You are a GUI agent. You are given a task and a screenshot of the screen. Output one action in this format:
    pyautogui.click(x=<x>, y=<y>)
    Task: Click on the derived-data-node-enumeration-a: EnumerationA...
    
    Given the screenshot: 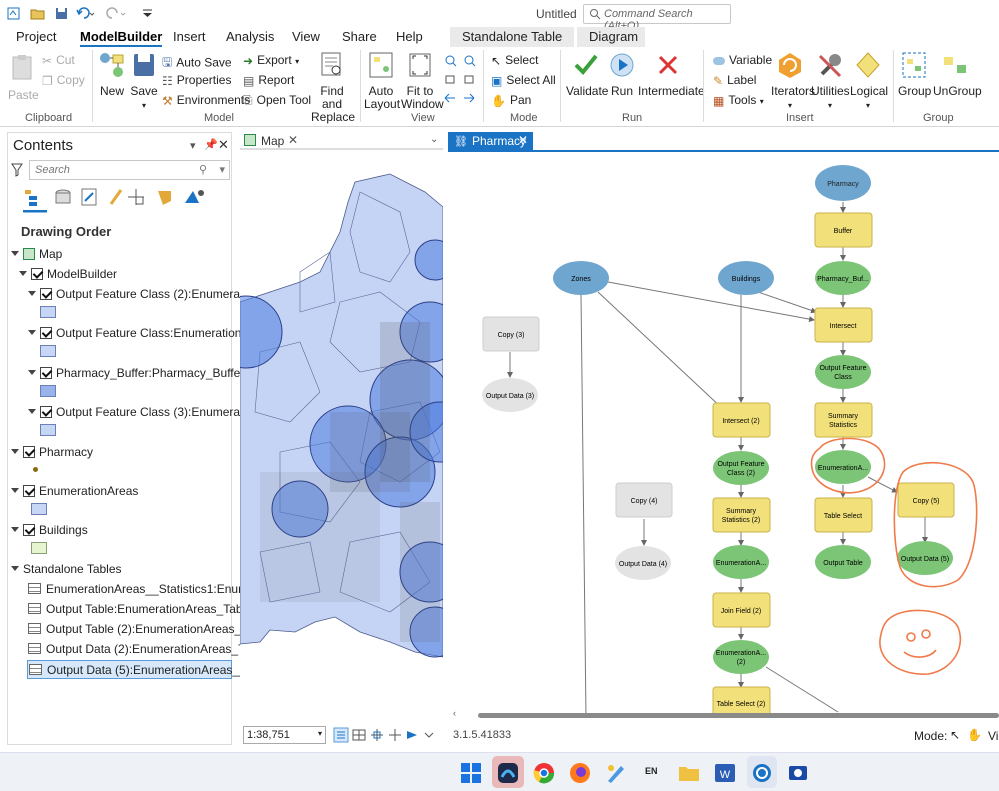 What is the action you would take?
    pyautogui.click(x=843, y=467)
    